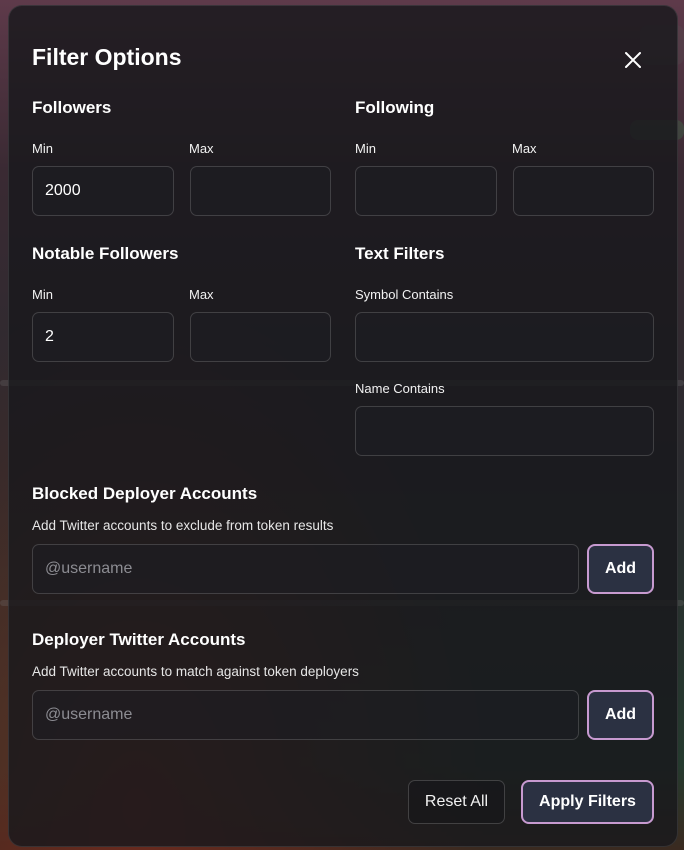 The image size is (684, 850). What do you see at coordinates (139, 639) in the screenshot?
I see `deployer-twitter-section-title: Deployer Twitter Accounts` at bounding box center [139, 639].